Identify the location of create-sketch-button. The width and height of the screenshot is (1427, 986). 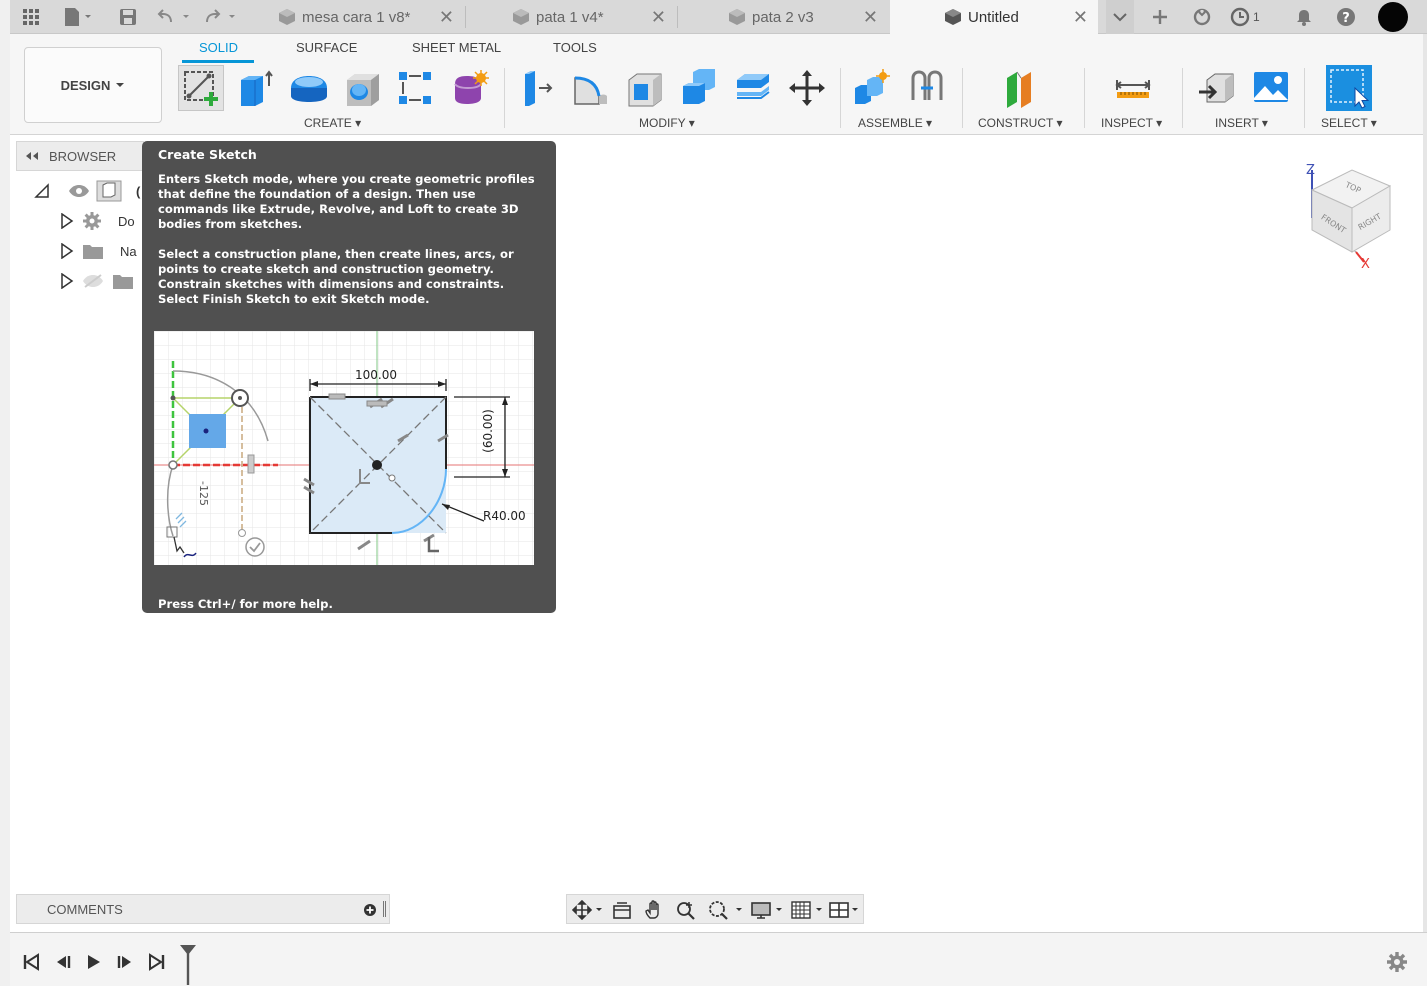
(201, 88).